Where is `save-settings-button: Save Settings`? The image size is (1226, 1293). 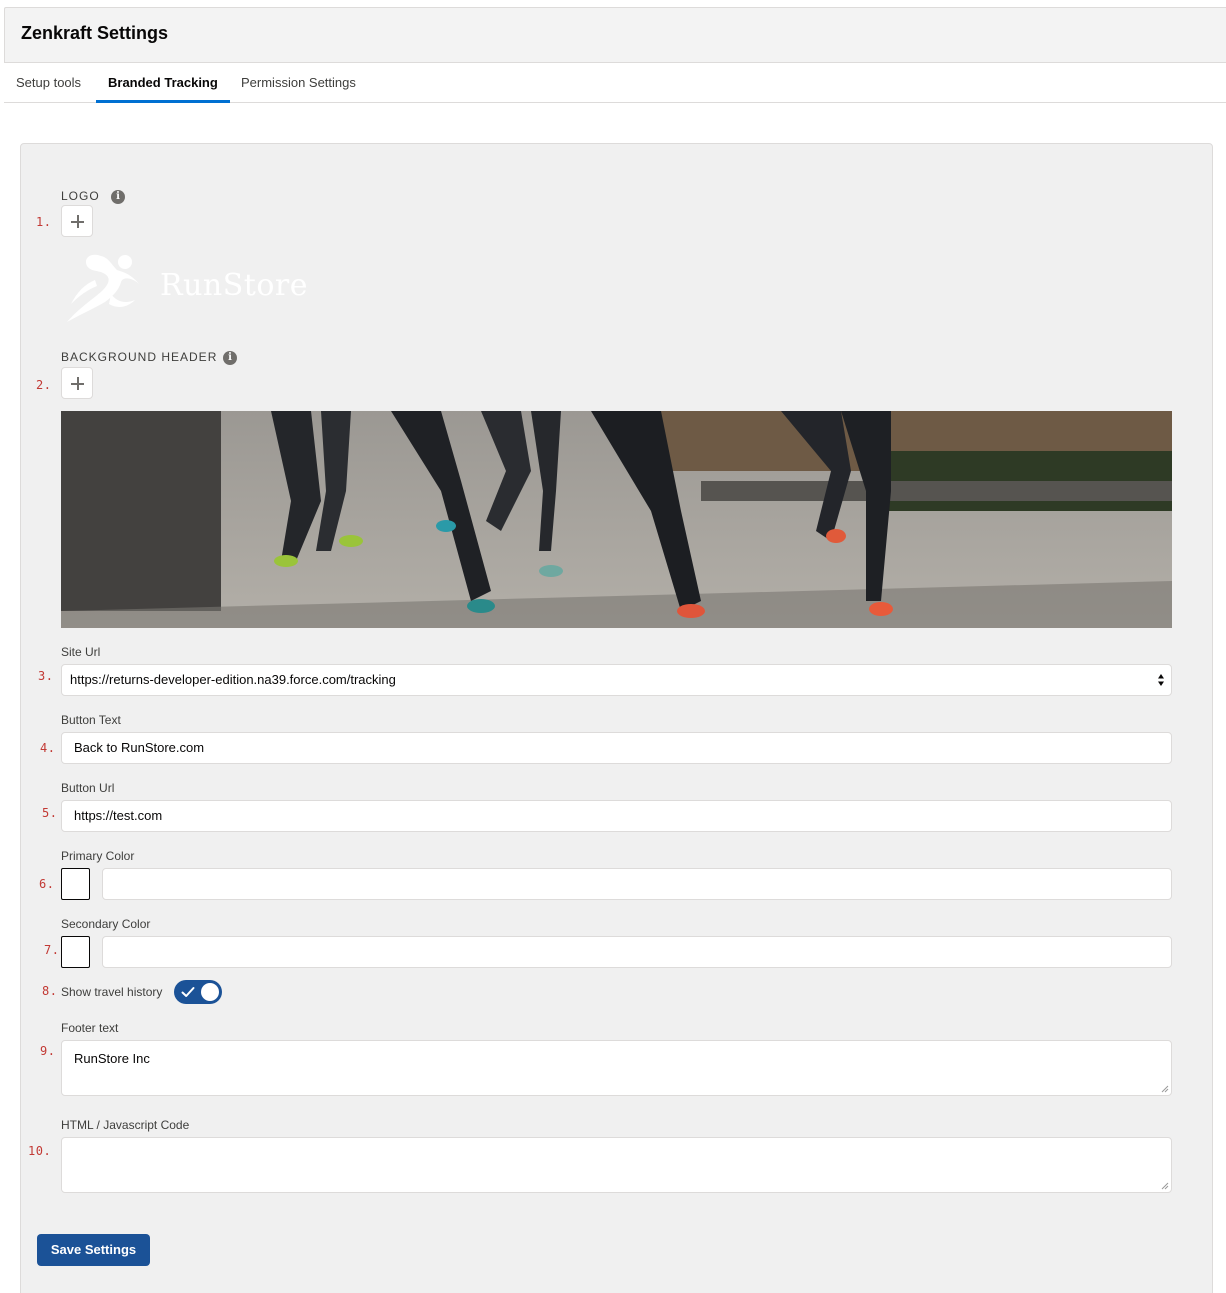
save-settings-button: Save Settings is located at coordinates (93, 1250).